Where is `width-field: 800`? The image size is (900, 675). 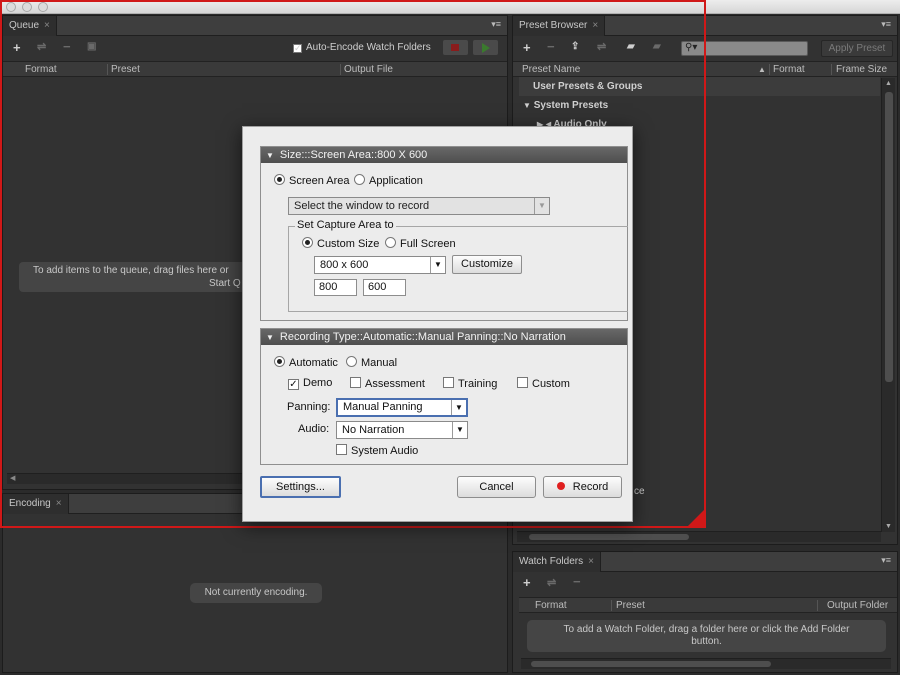 width-field: 800 is located at coordinates (335, 287).